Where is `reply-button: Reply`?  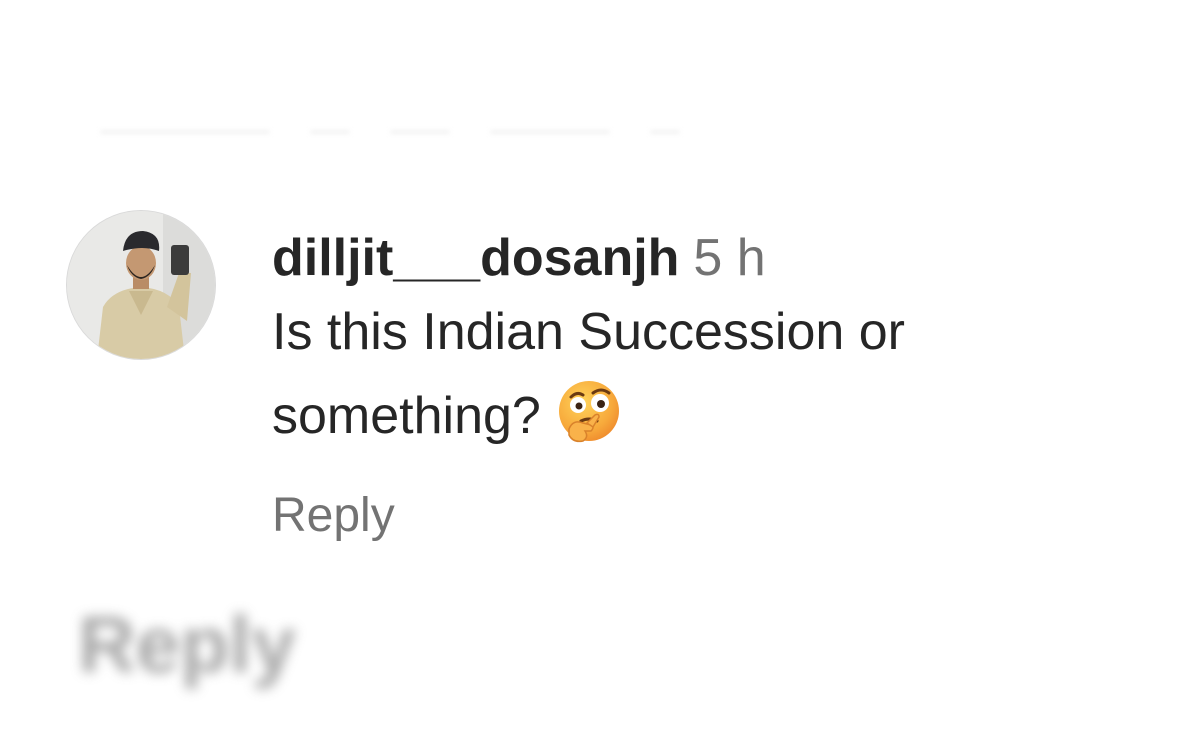 reply-button: Reply is located at coordinates (702, 516).